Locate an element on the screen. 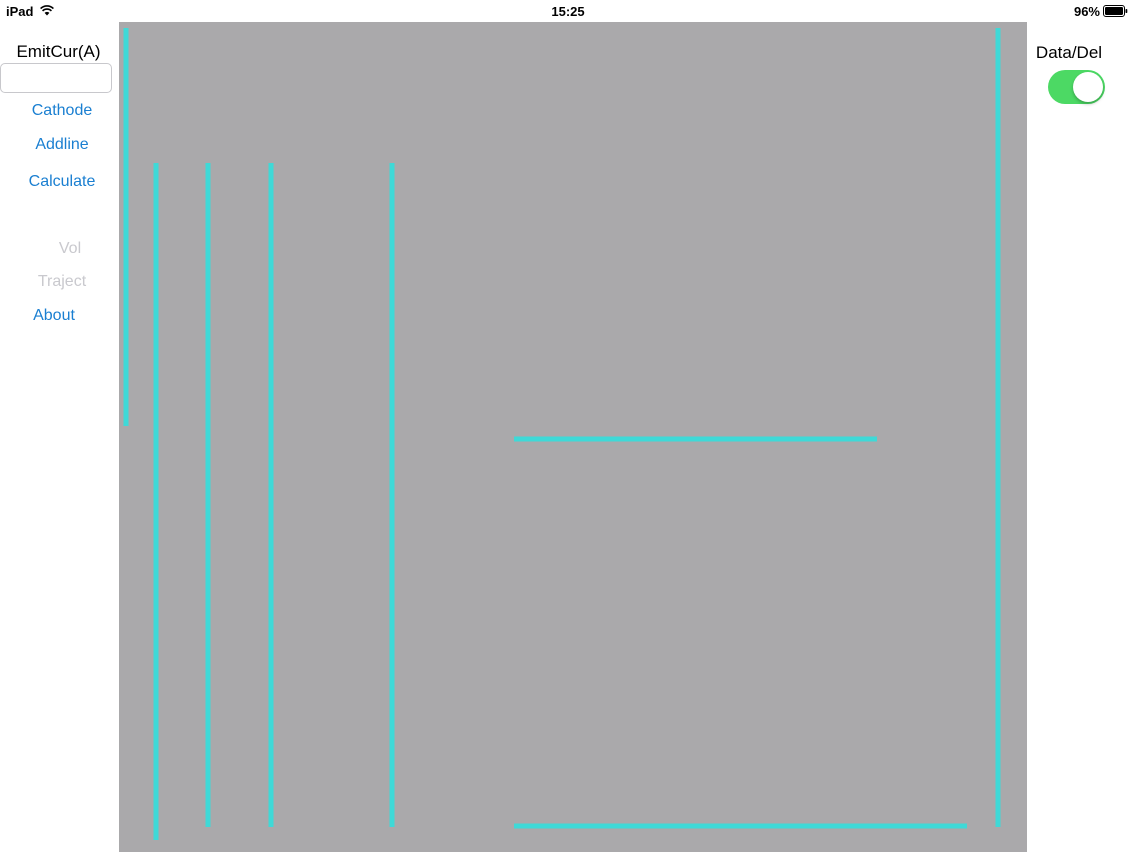 This screenshot has height=852, width=1136. status-time: 15:25 is located at coordinates (568, 11).